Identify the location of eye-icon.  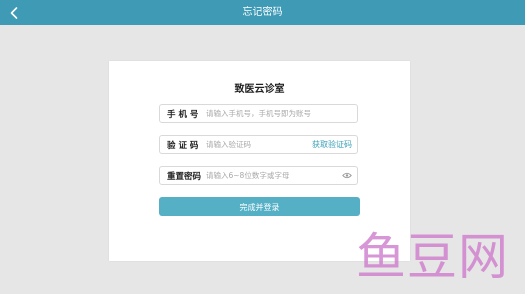
(348, 175).